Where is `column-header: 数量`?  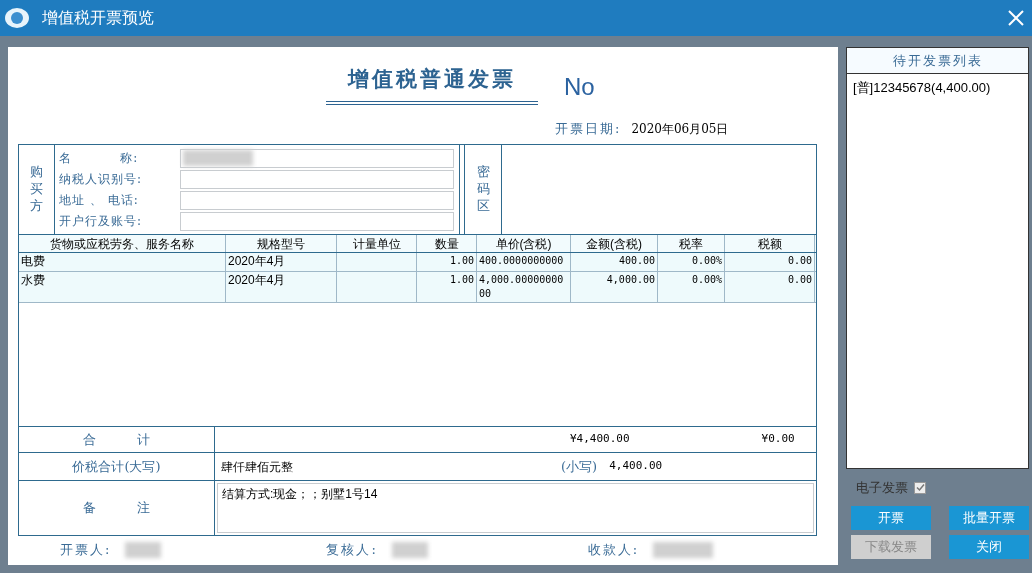 column-header: 数量 is located at coordinates (447, 243).